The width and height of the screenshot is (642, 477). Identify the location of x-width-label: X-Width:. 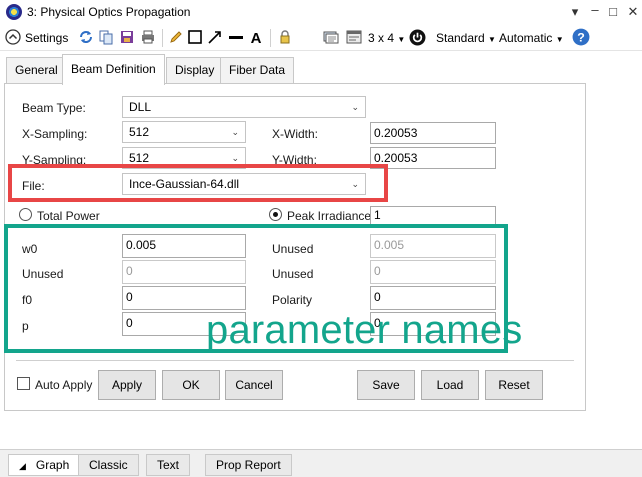
(295, 134).